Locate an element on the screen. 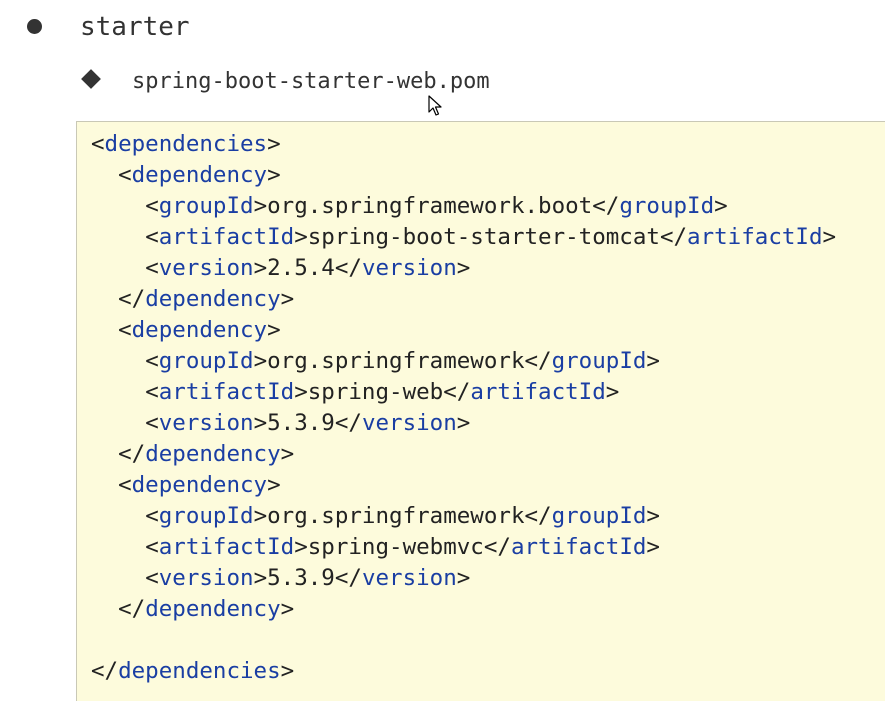 The height and width of the screenshot is (701, 885). xml-text-value: 5.3.9 is located at coordinates (301, 578).